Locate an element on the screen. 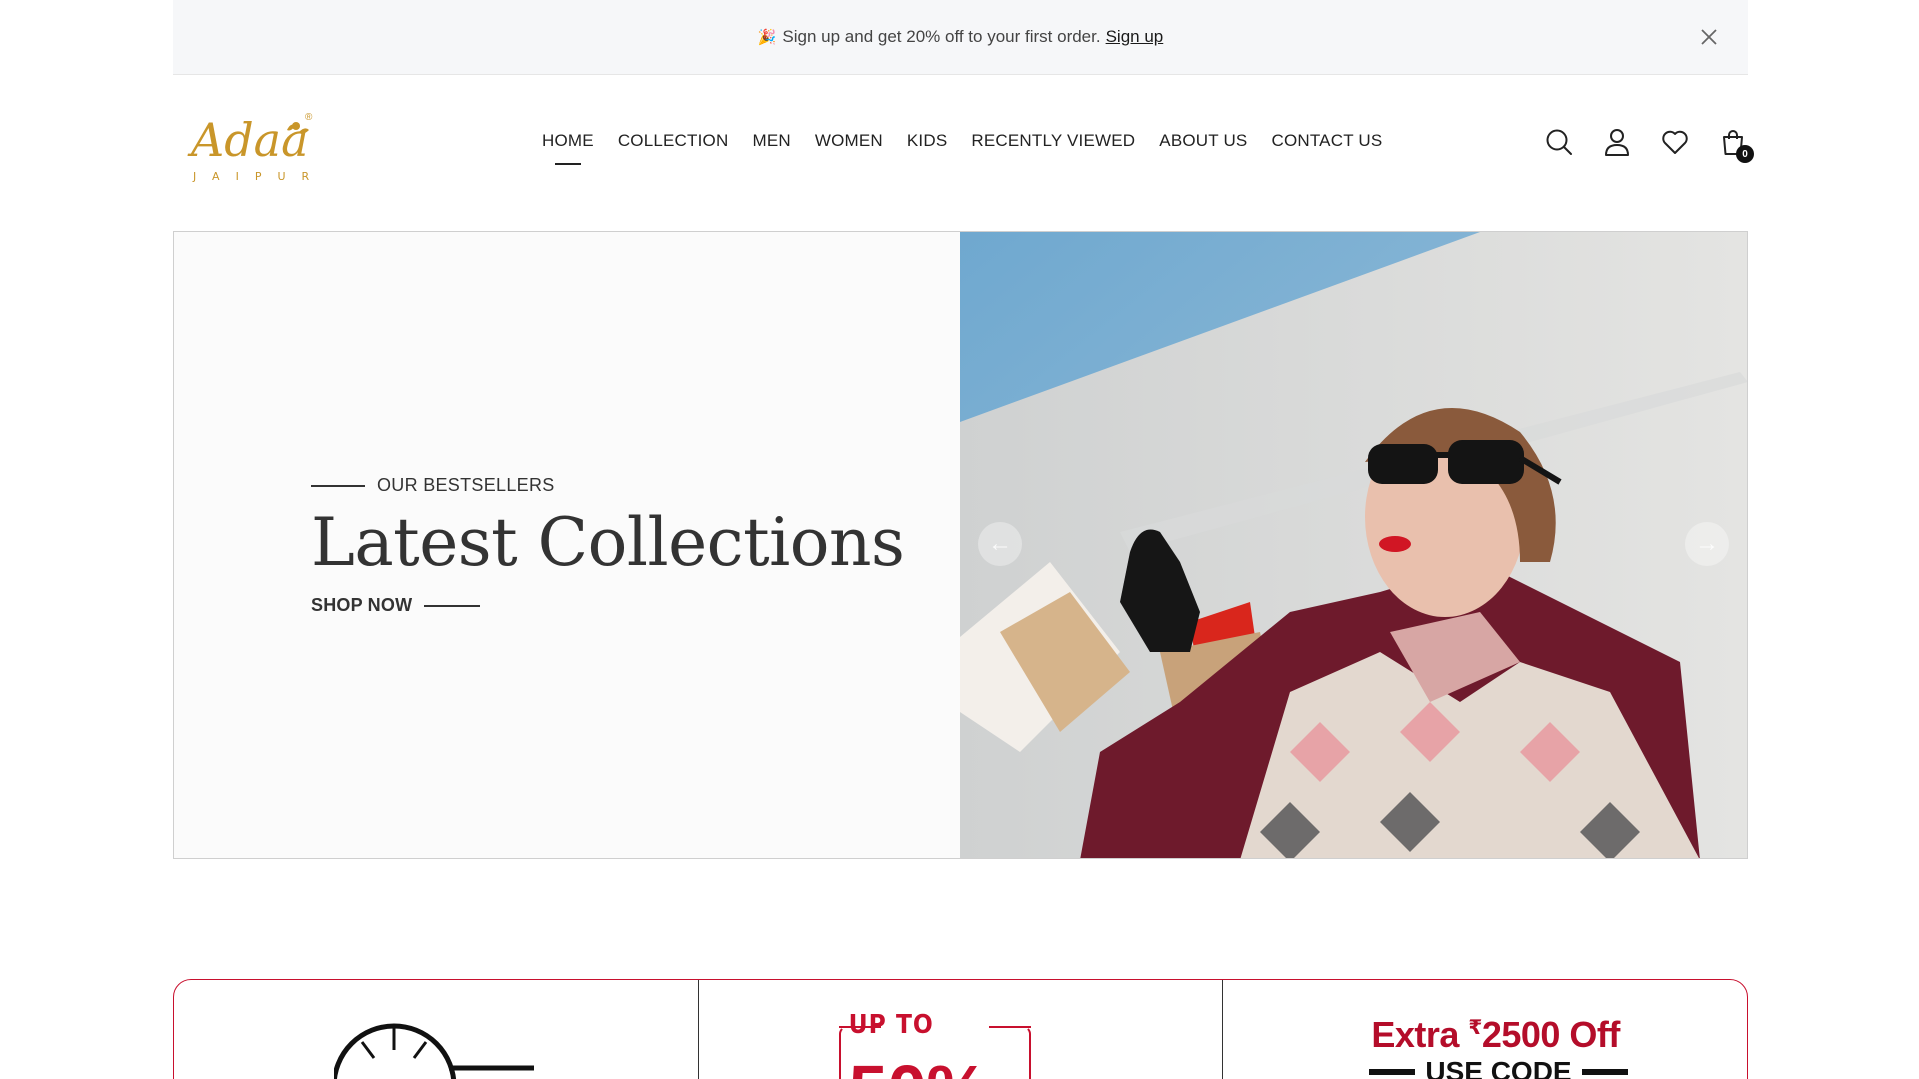 This screenshot has width=1919, height=1079. nav-about-us: ABOUT US is located at coordinates (1203, 141).